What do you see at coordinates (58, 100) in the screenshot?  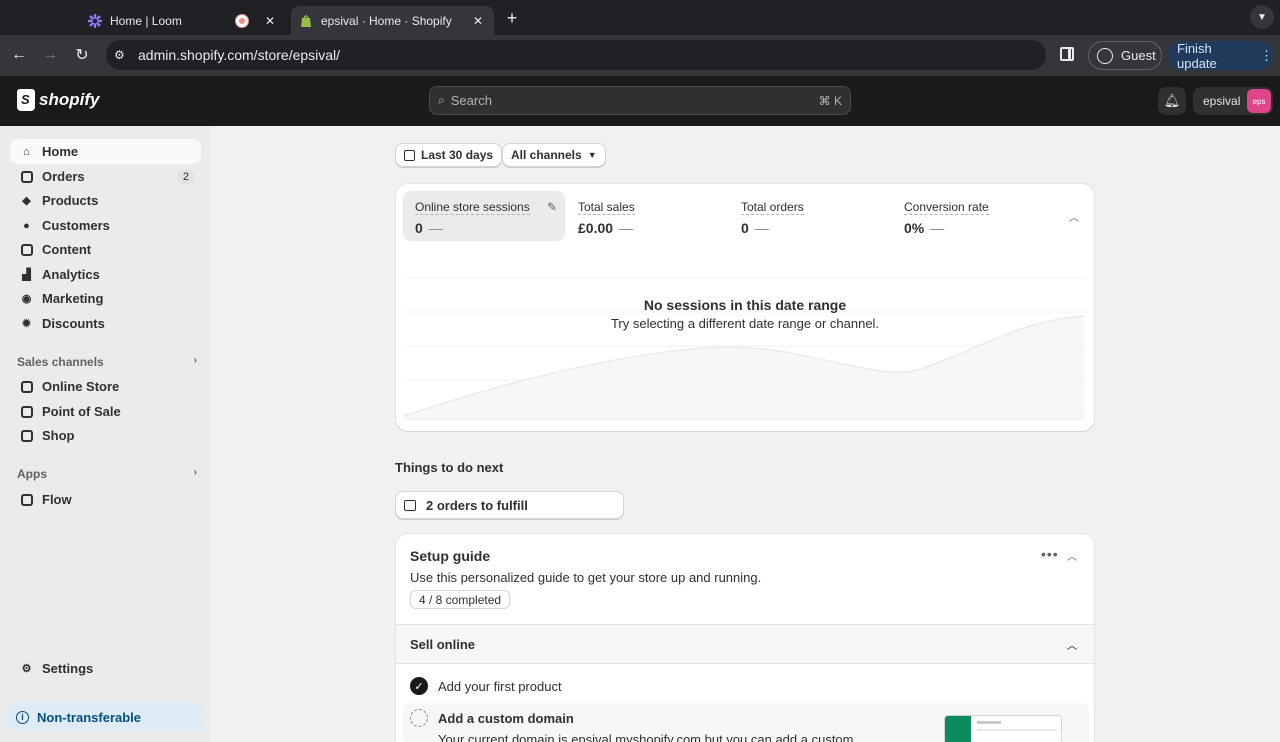 I see `shopify-logo: shopify` at bounding box center [58, 100].